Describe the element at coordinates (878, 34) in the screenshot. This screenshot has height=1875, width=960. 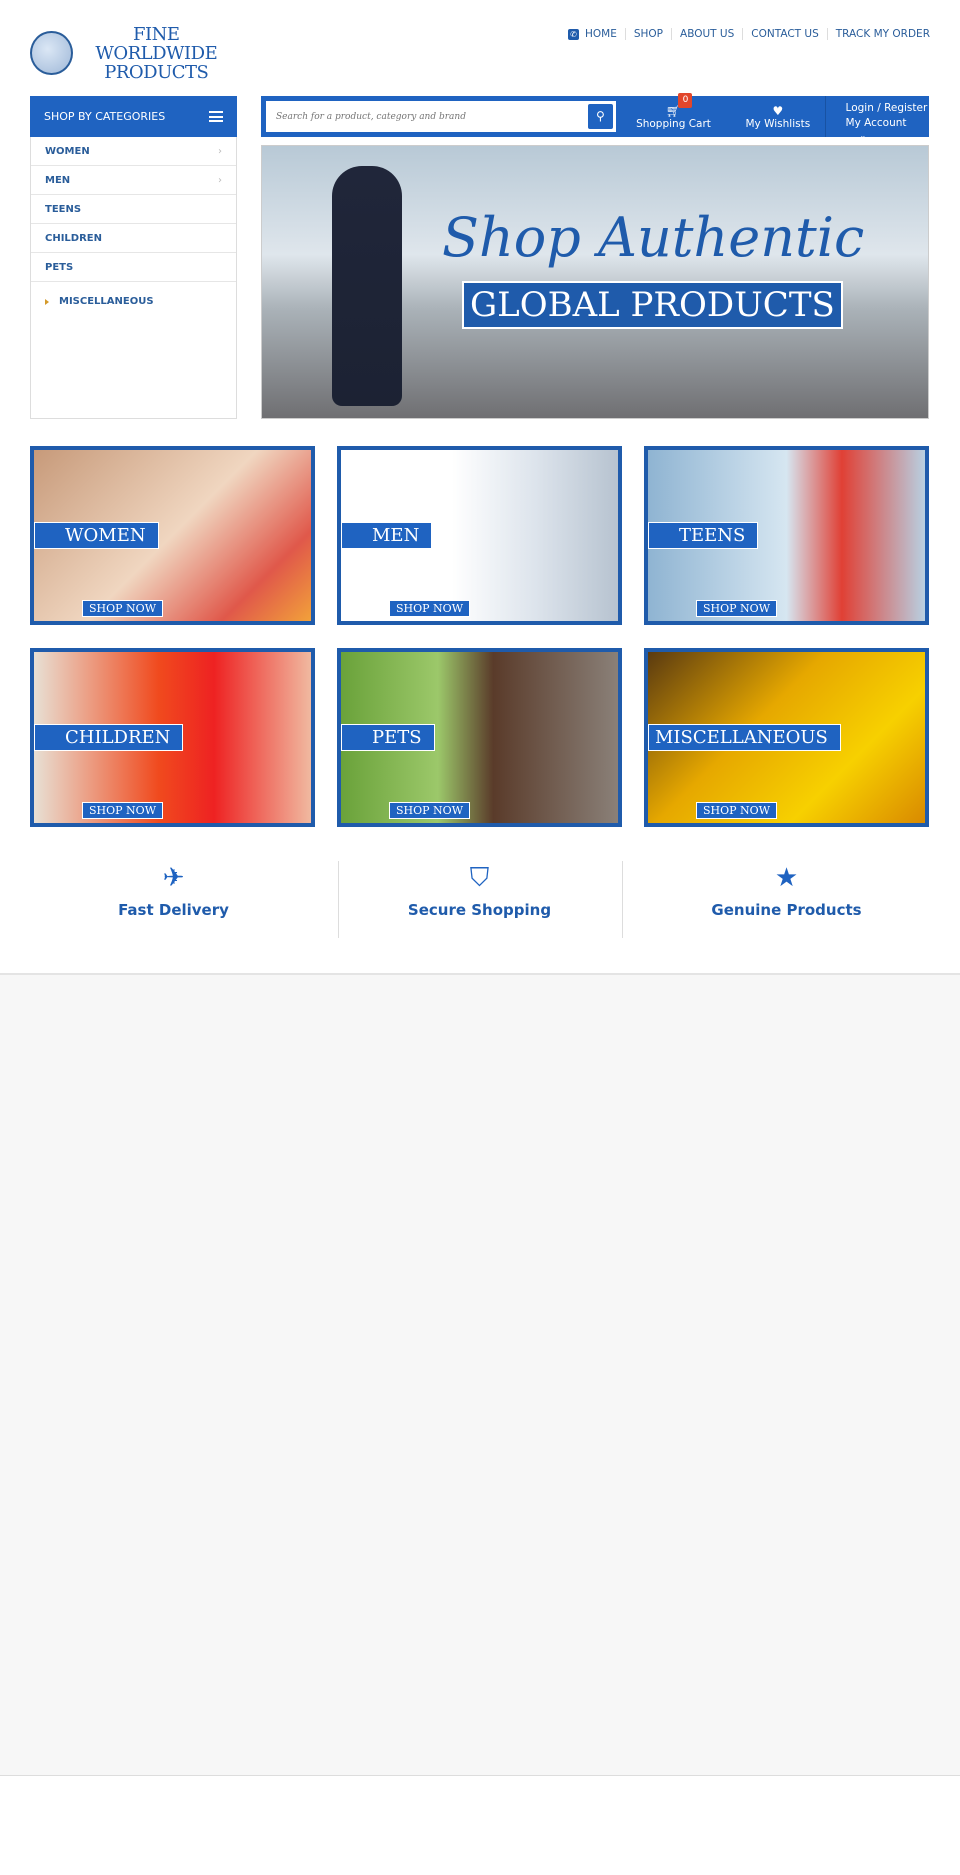
I see `nav-track-order: TRACK MY ORDER` at that location.